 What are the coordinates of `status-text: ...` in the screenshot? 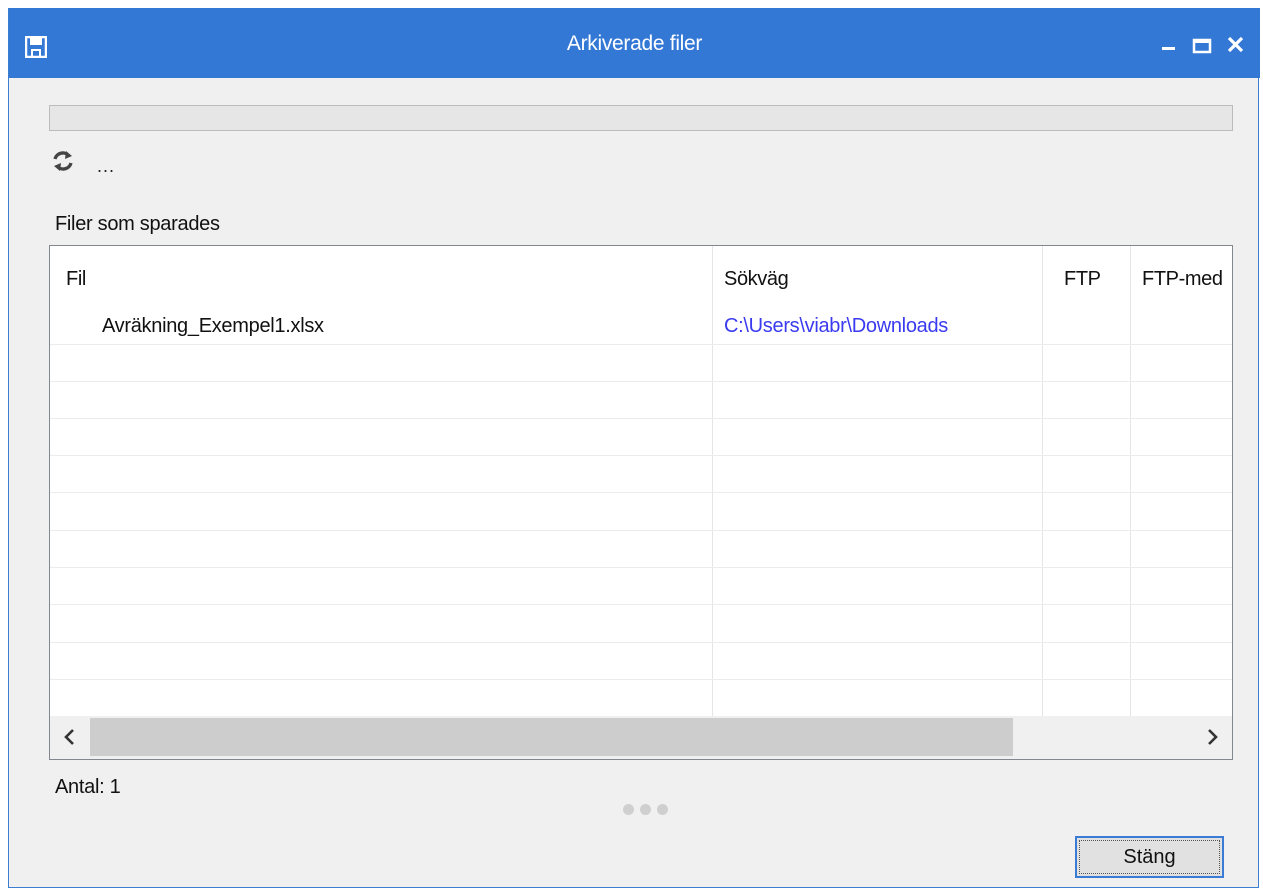 It's located at (106, 166).